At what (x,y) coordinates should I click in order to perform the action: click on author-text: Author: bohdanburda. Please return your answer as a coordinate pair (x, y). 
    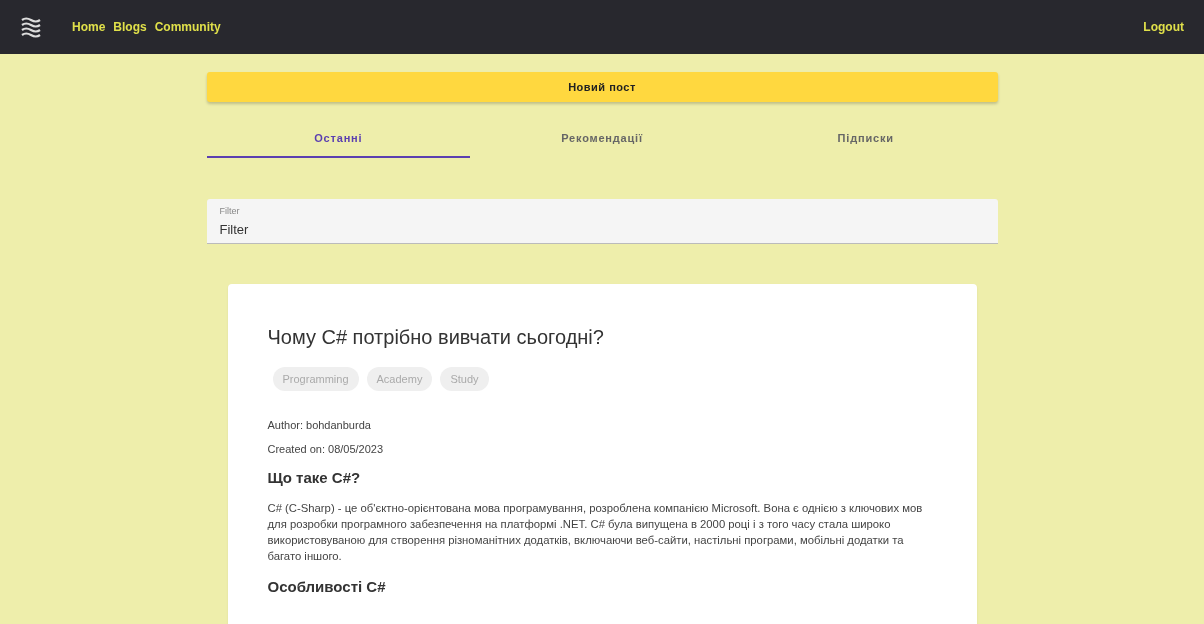
    Looking at the image, I should click on (319, 425).